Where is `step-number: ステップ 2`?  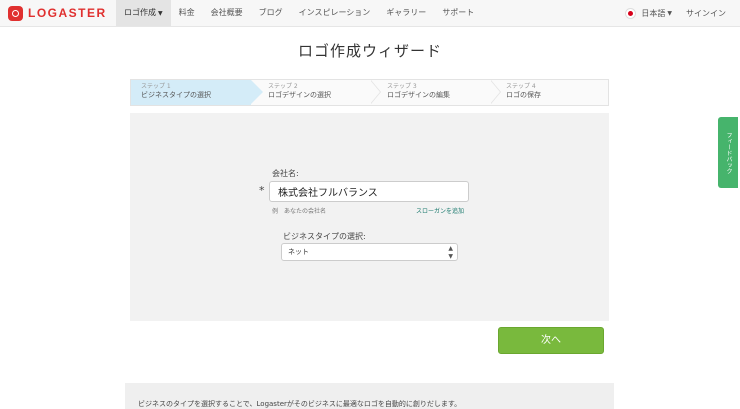
step-number: ステップ 2 is located at coordinates (283, 86).